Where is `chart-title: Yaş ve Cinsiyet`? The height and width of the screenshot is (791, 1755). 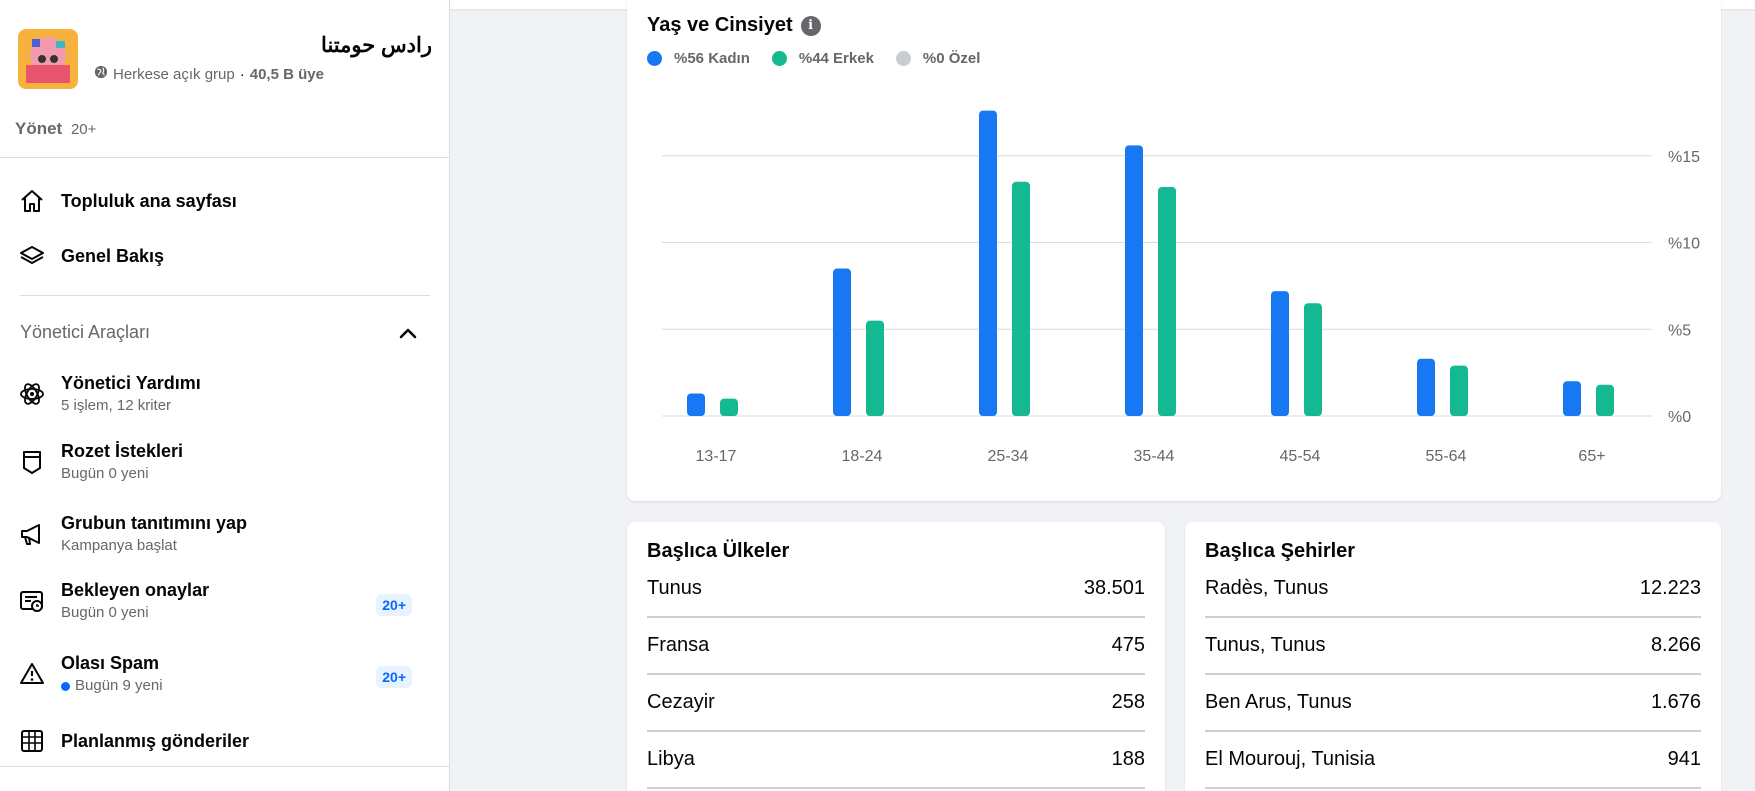 chart-title: Yaş ve Cinsiyet is located at coordinates (720, 25).